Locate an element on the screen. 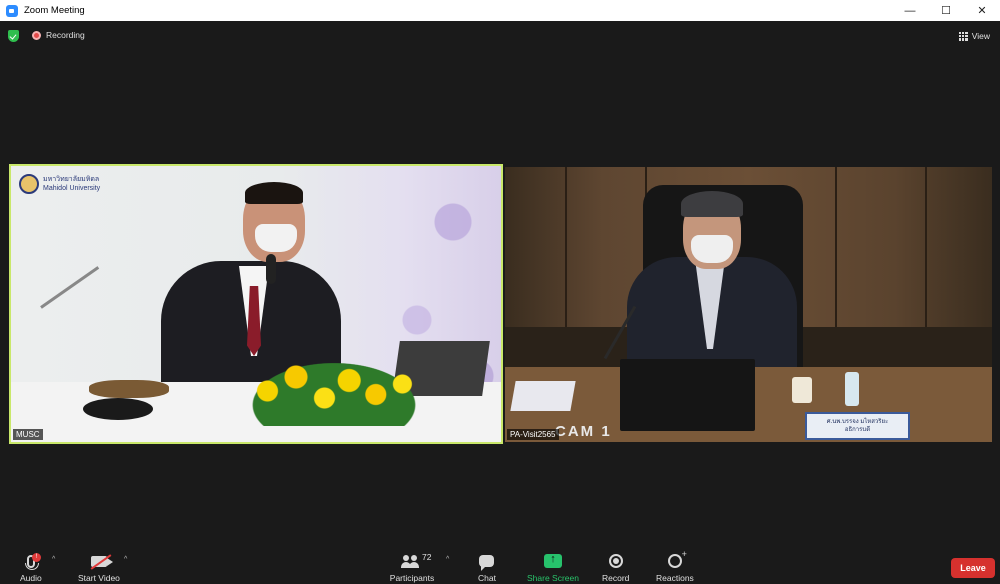  window-title: Zoom Meeting is located at coordinates (54, 10).